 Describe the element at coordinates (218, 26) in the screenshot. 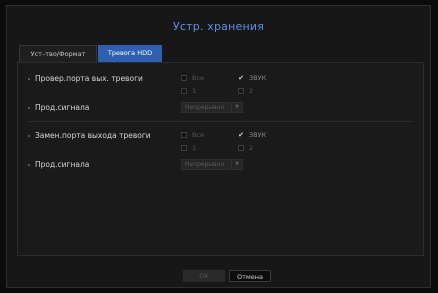

I see `dialog-title: Устр. хранения` at that location.